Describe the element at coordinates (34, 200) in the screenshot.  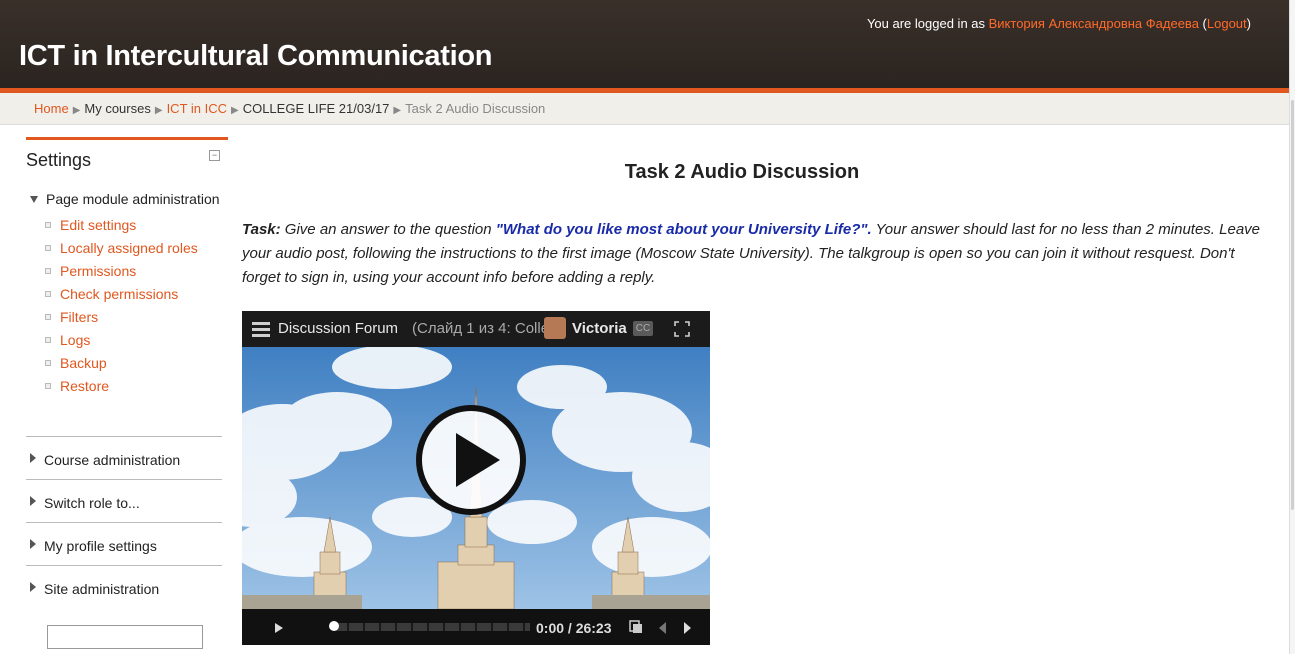
I see `expanded-triangle-icon` at that location.